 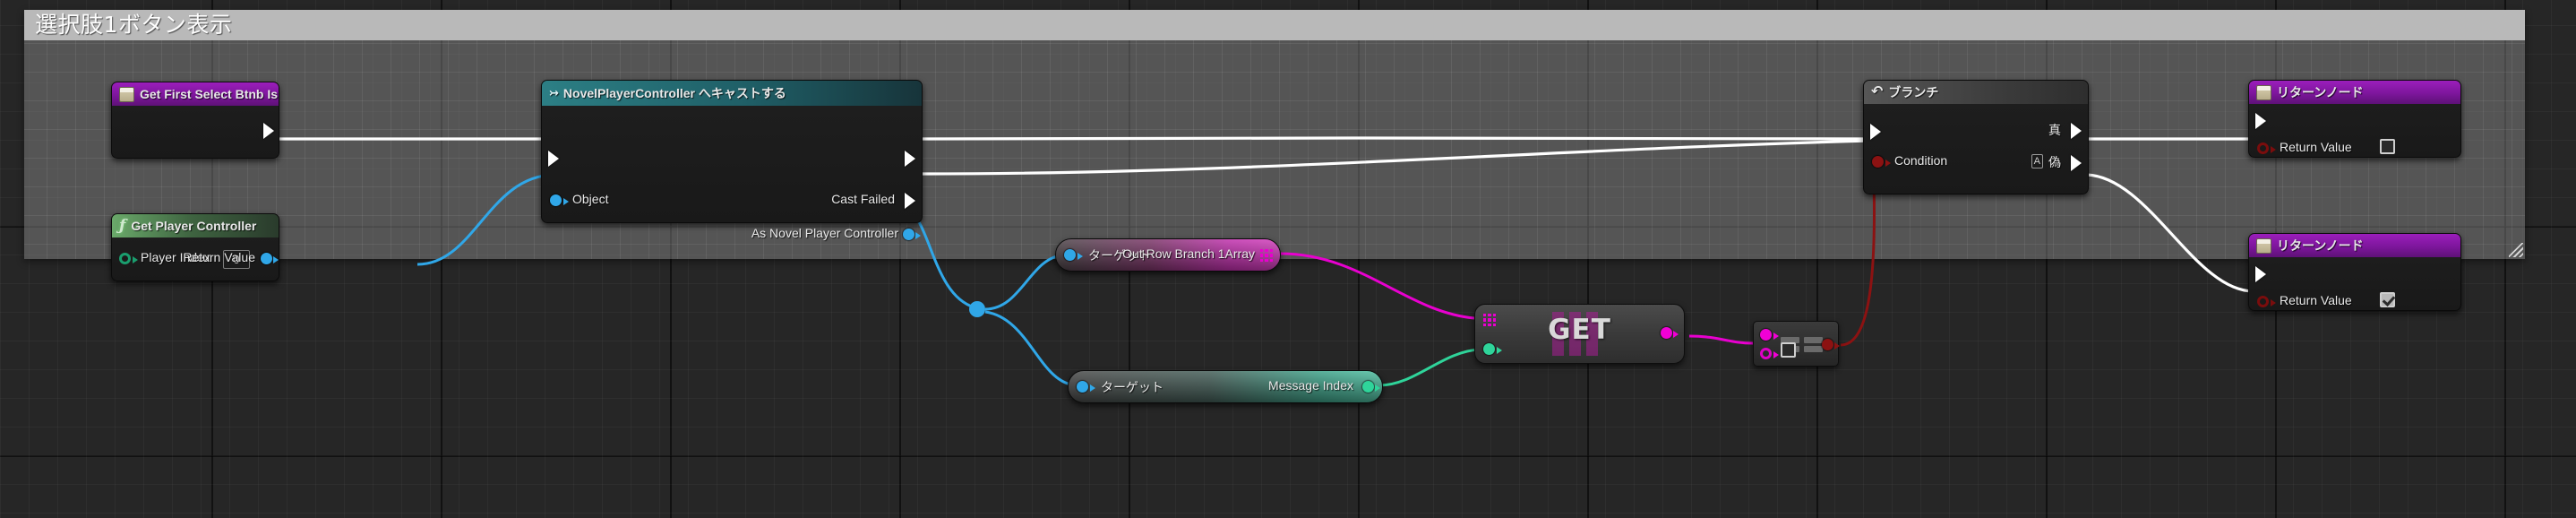 What do you see at coordinates (1921, 160) in the screenshot?
I see `branch-condition-label: Condition` at bounding box center [1921, 160].